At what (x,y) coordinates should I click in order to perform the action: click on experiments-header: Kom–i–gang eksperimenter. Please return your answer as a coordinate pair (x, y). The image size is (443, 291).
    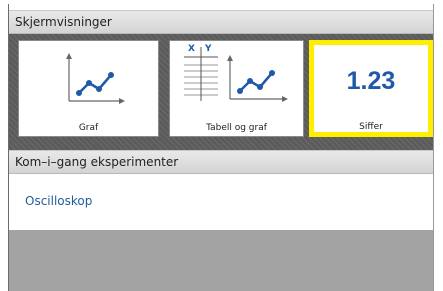
    Looking at the image, I should click on (221, 162).